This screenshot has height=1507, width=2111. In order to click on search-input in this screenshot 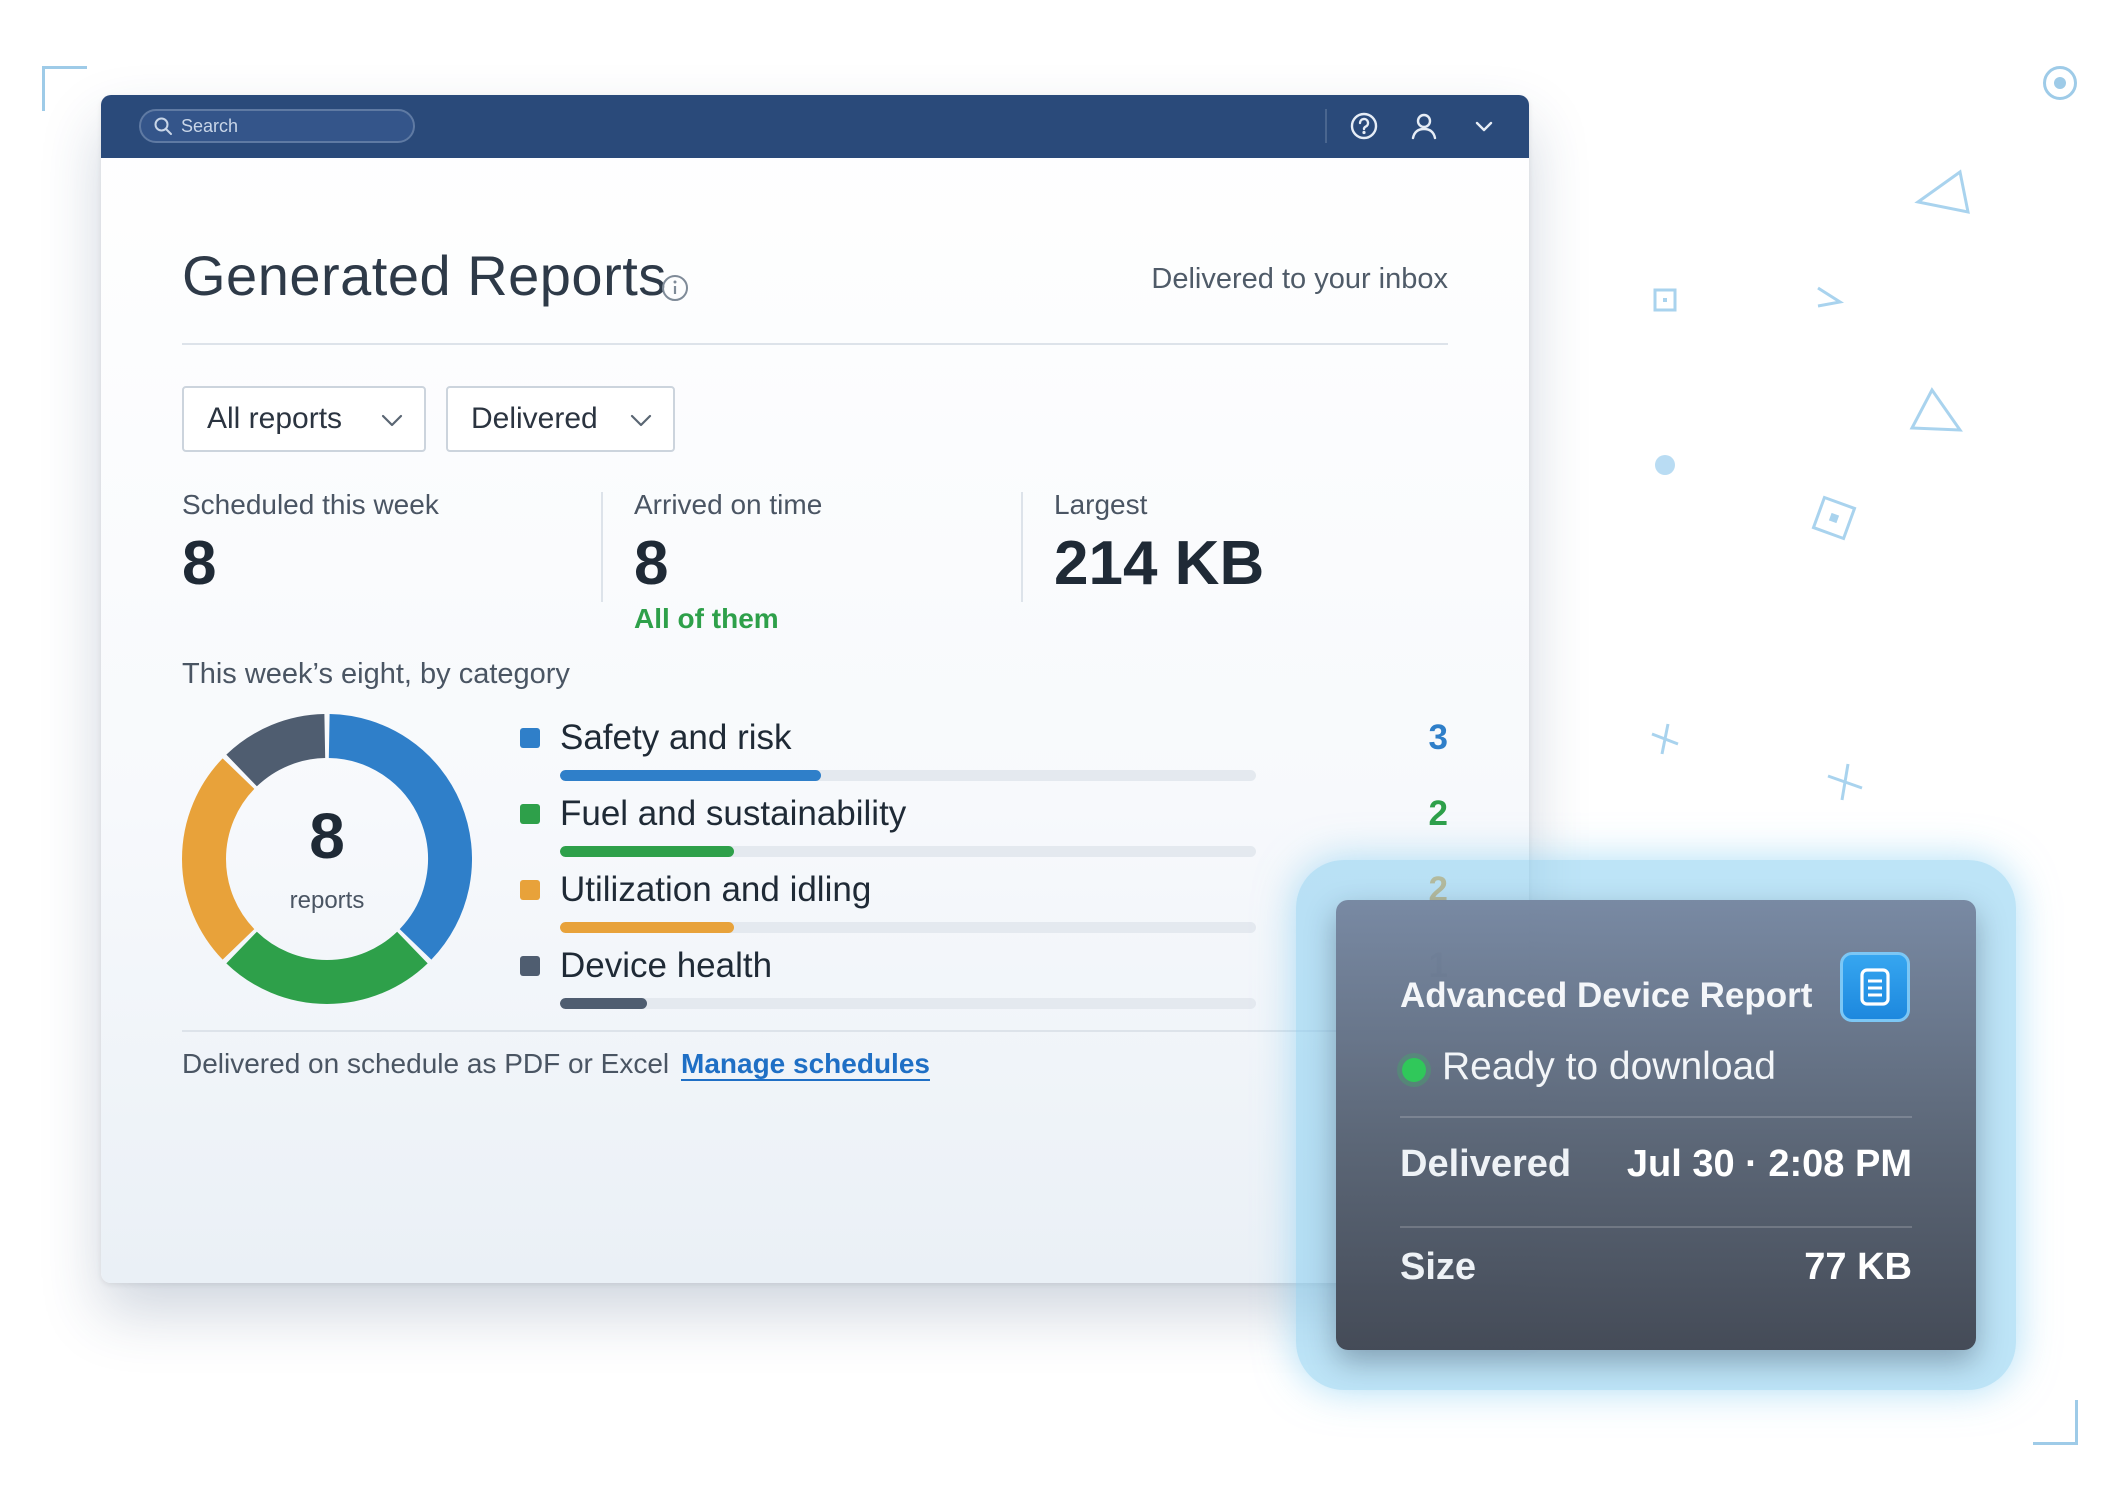, I will do `click(291, 126)`.